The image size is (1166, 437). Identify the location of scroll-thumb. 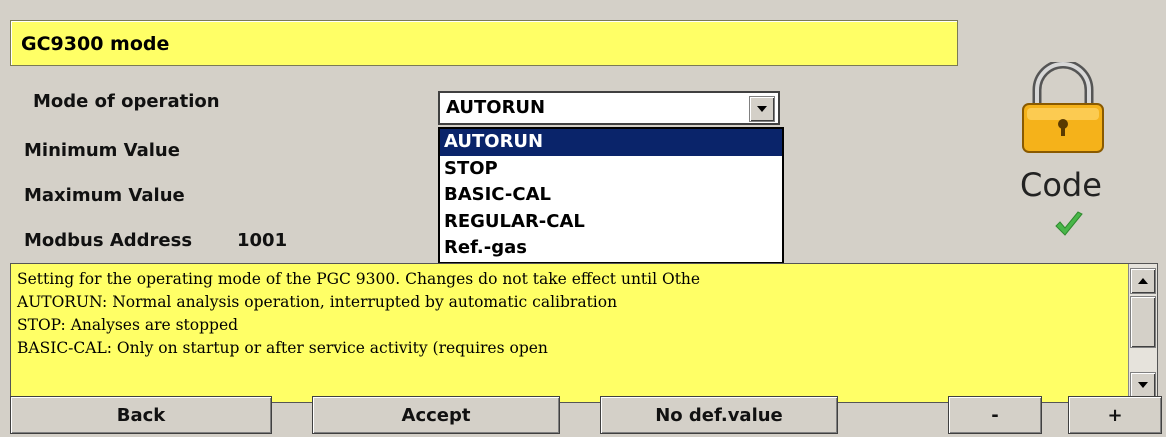
(1143, 322).